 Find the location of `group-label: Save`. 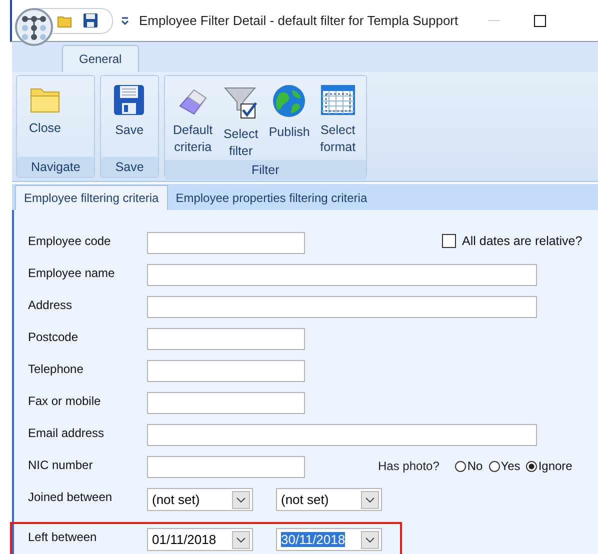

group-label: Save is located at coordinates (129, 167).